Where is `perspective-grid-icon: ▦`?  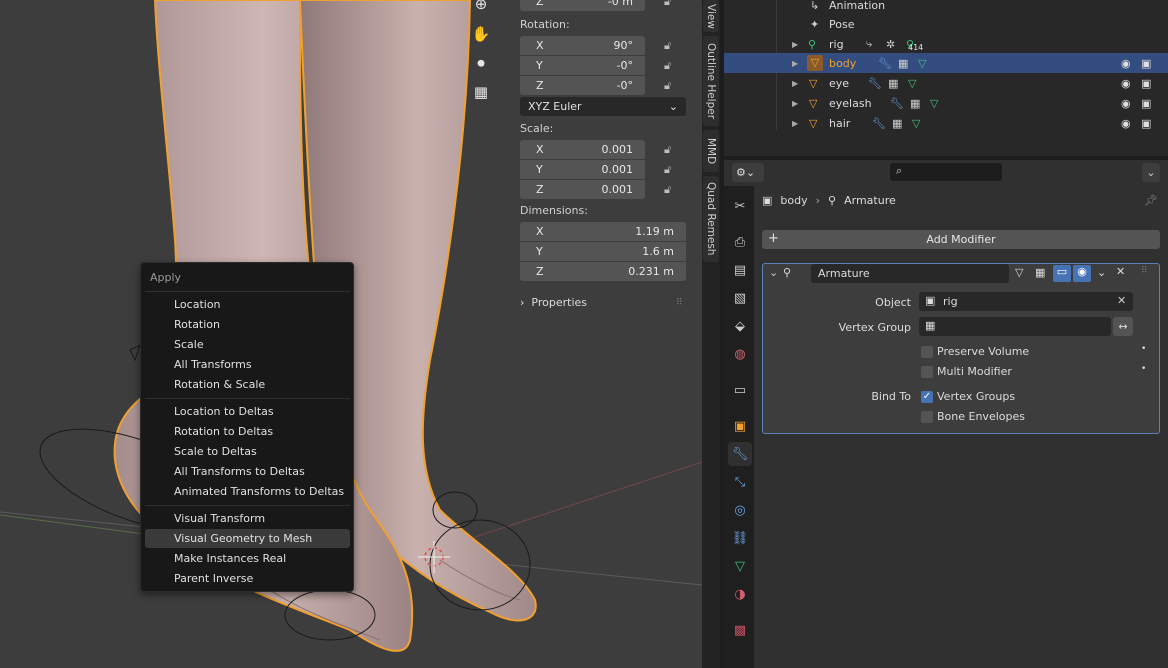
perspective-grid-icon: ▦ is located at coordinates (481, 92).